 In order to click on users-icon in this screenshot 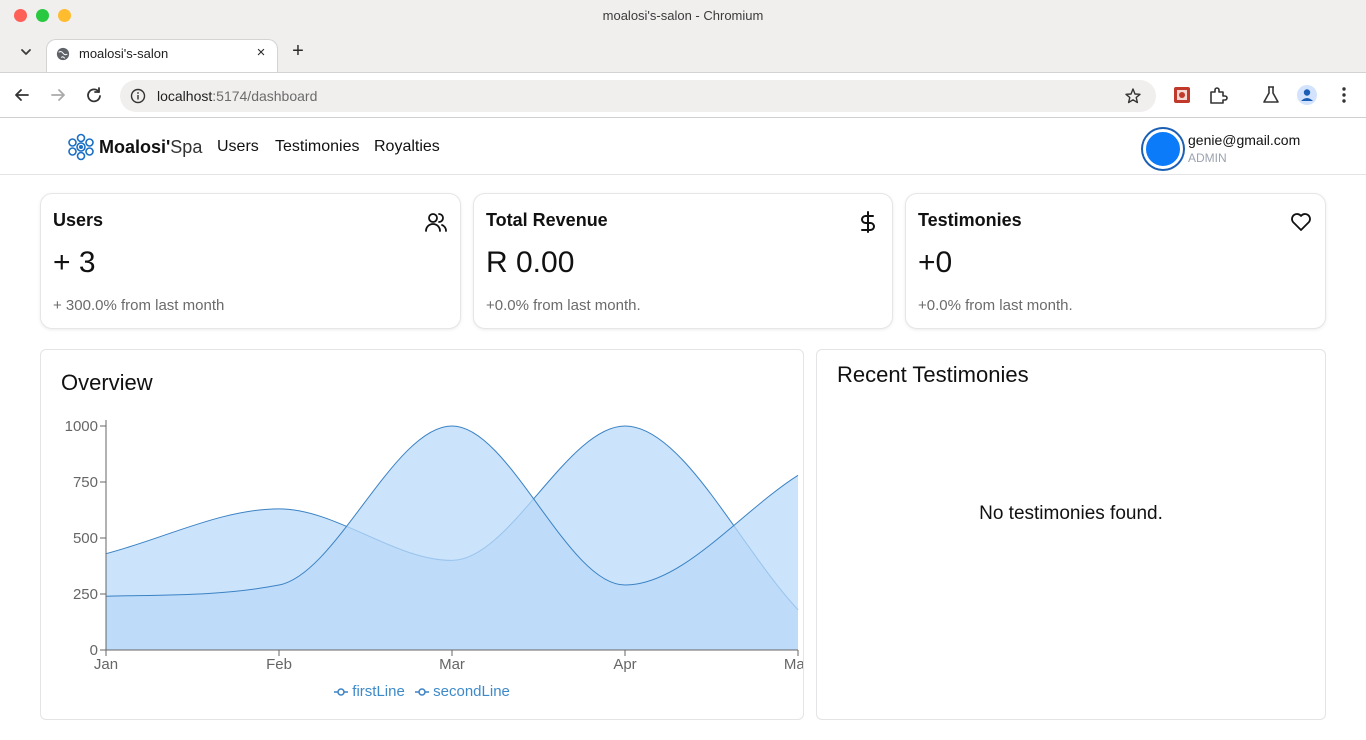, I will do `click(436, 222)`.